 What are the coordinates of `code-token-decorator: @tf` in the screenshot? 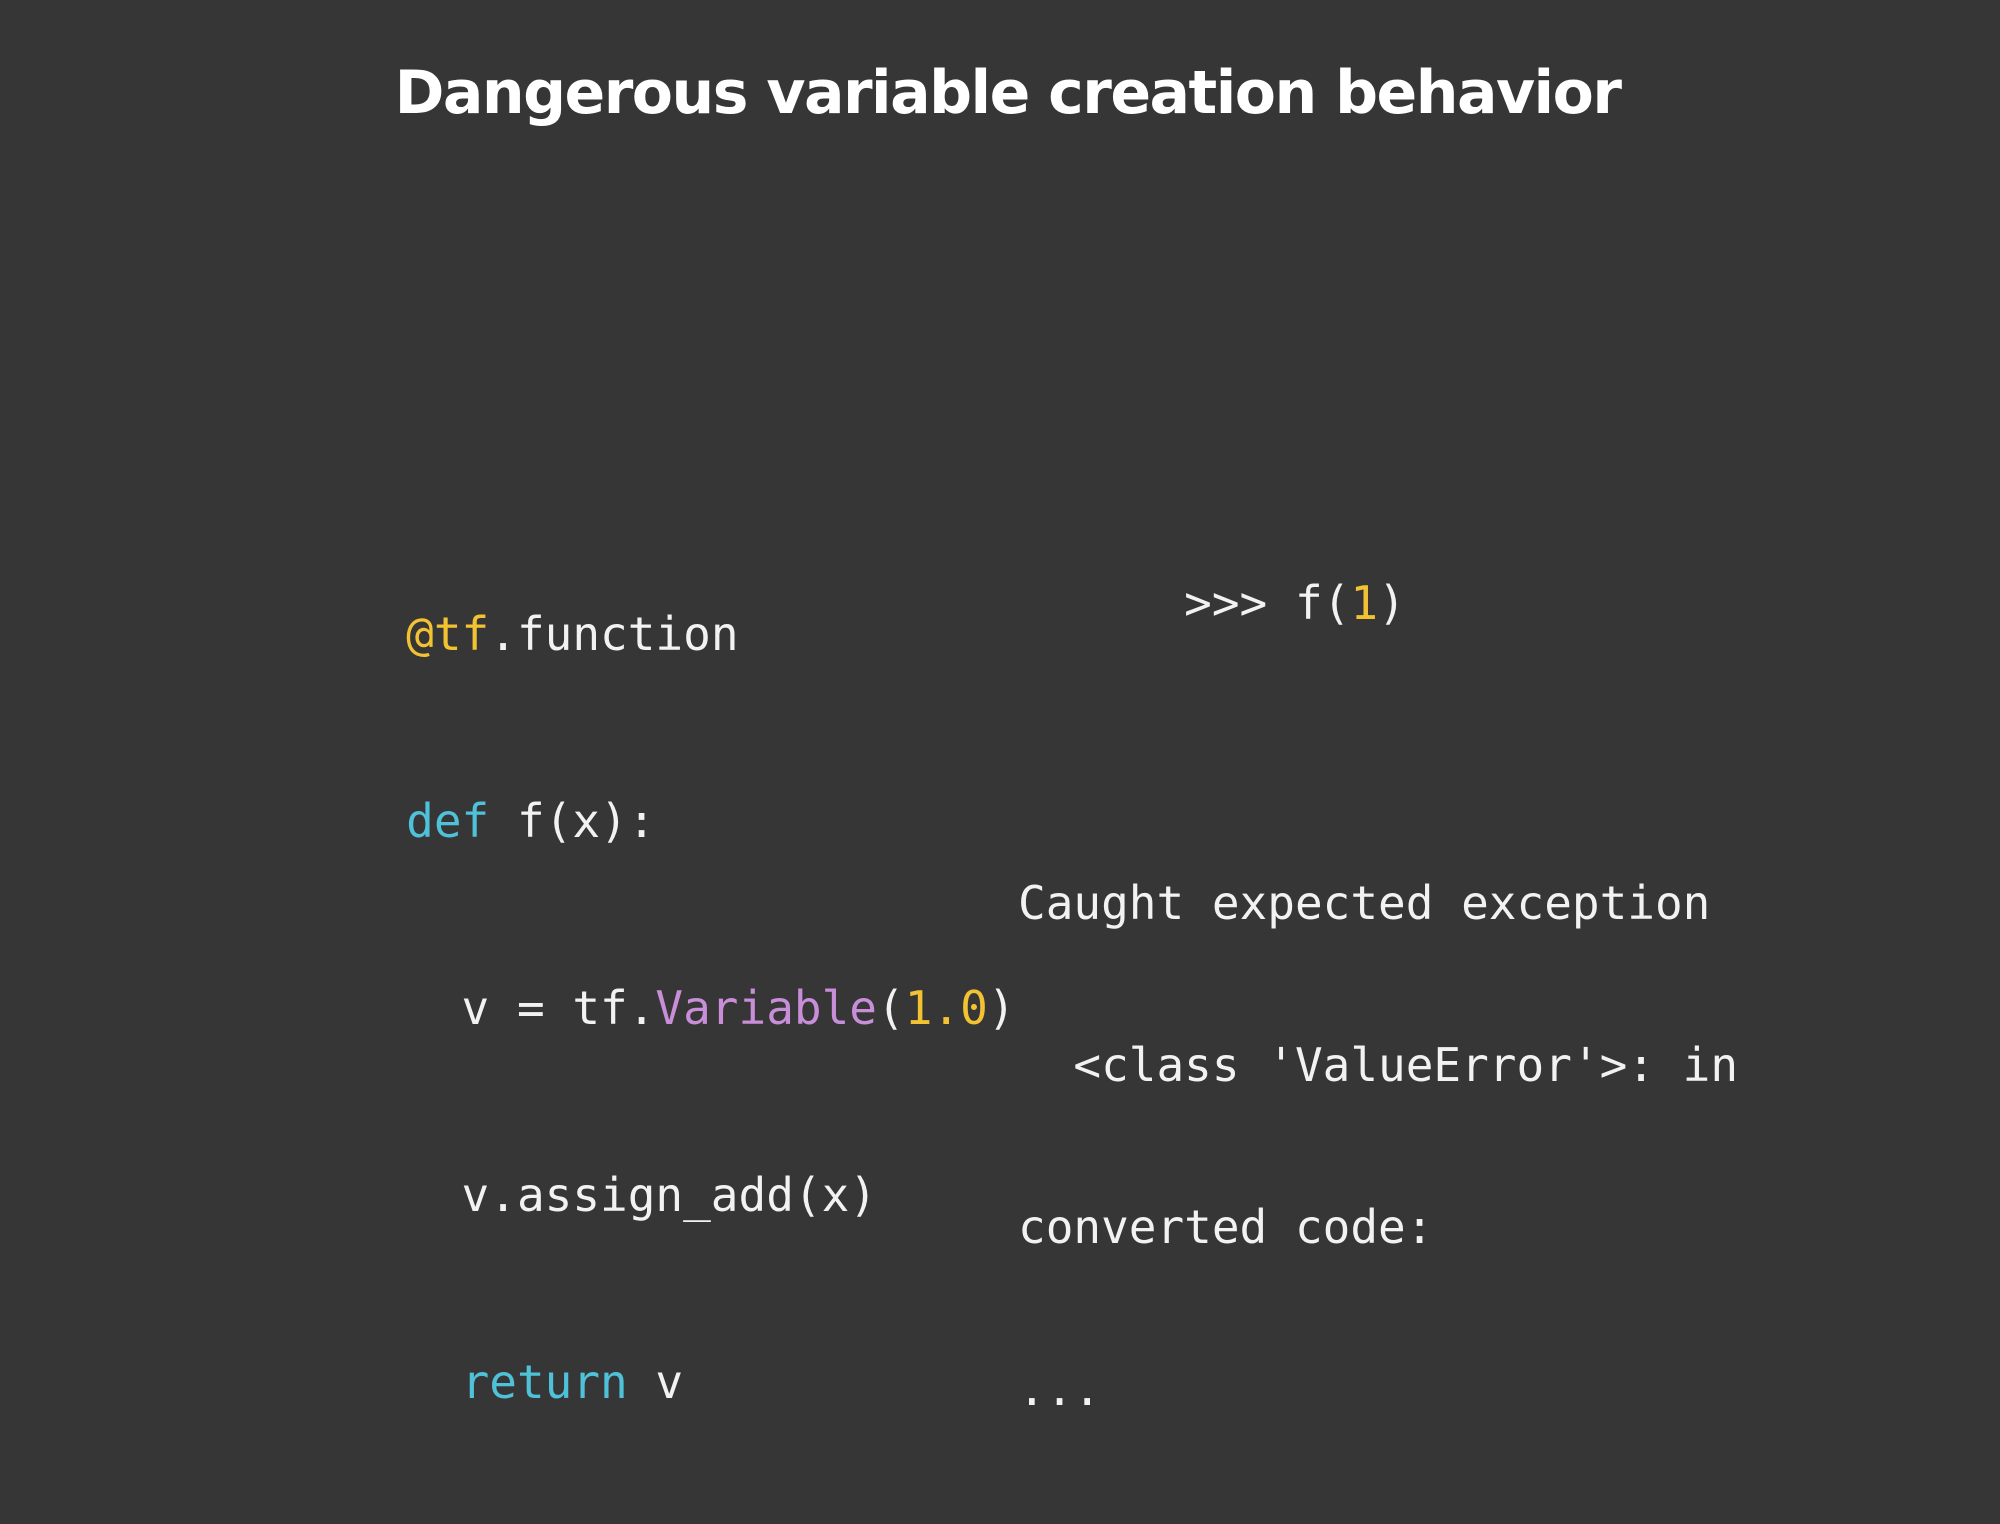 It's located at (448, 634).